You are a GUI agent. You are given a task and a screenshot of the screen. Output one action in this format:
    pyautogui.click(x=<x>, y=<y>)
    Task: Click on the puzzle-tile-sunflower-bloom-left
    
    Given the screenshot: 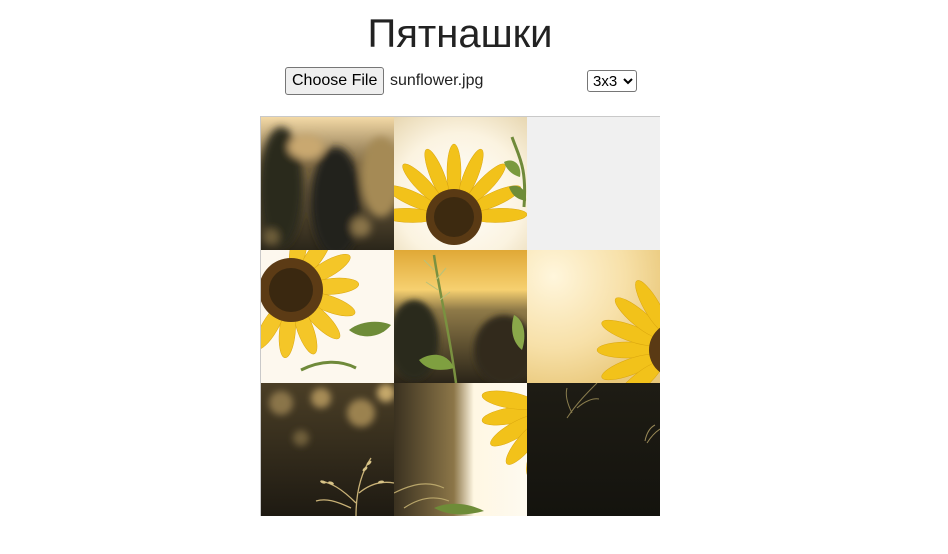 What is the action you would take?
    pyautogui.click(x=327, y=316)
    